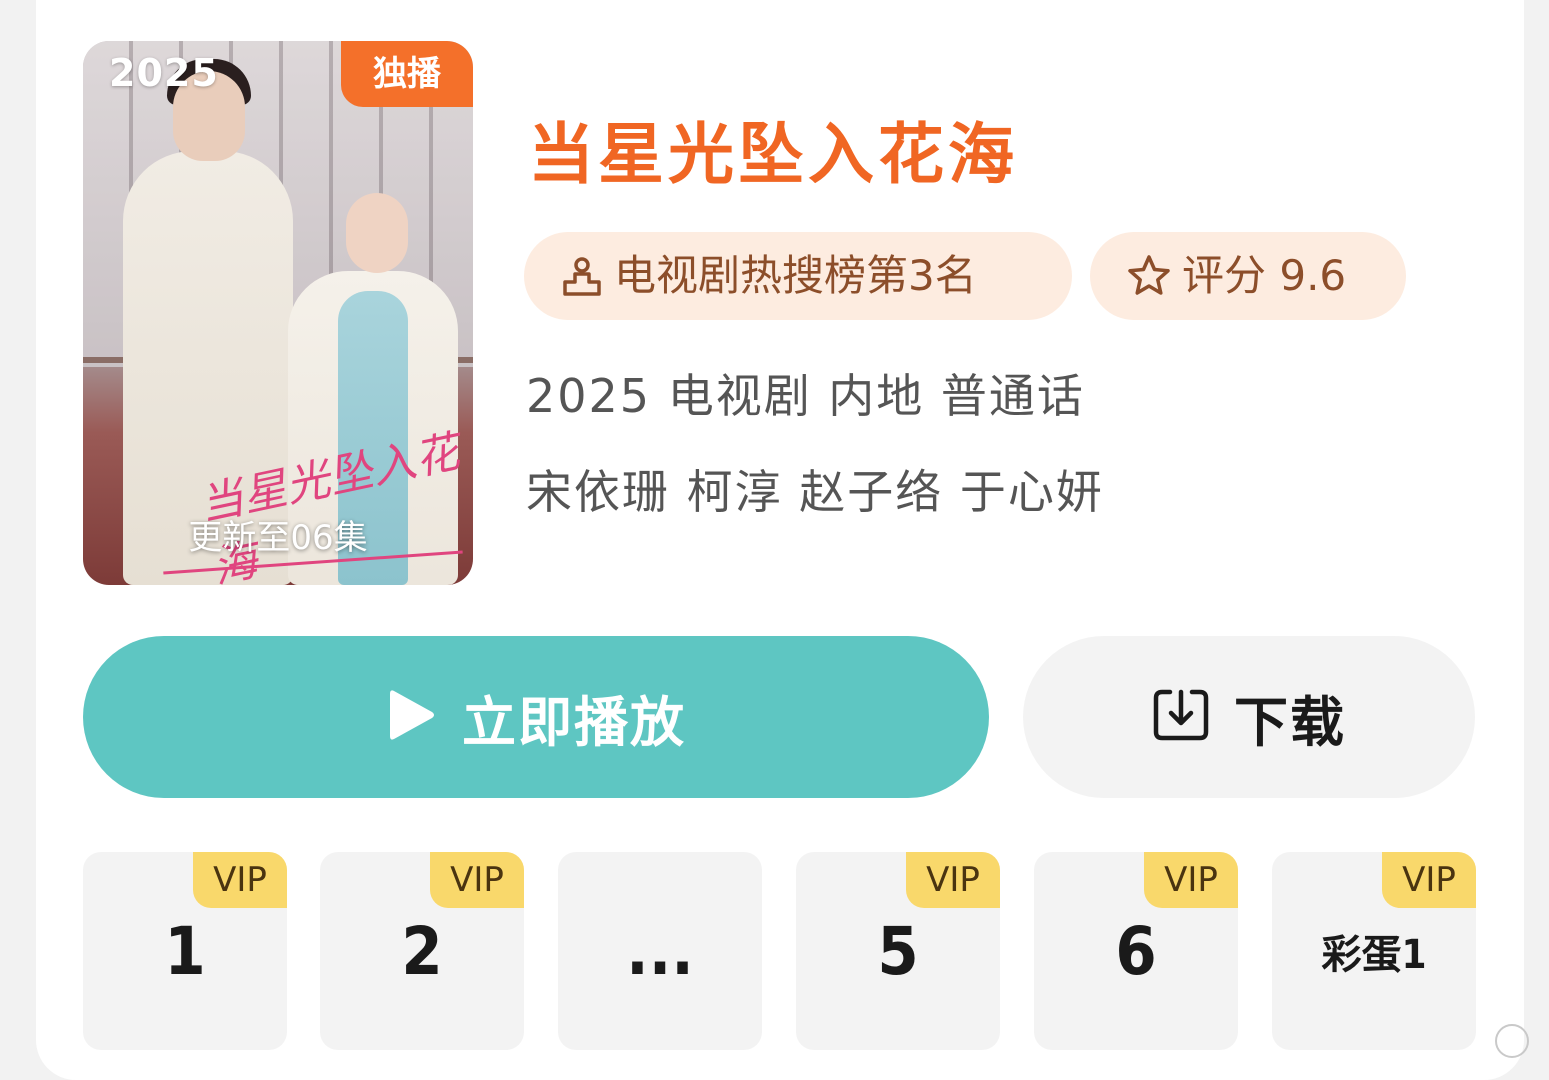 The image size is (1549, 1080). Describe the element at coordinates (773, 154) in the screenshot. I see `show-title: 当星光坠入花海` at that location.